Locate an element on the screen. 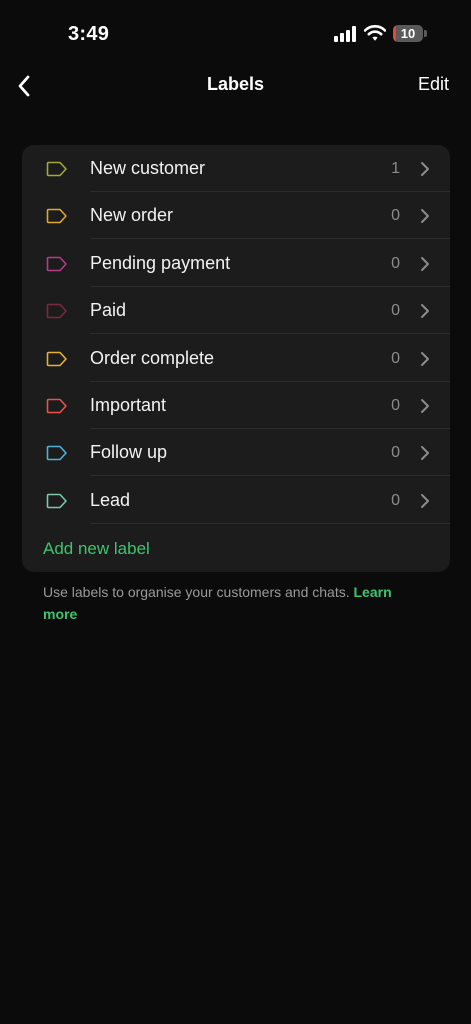 This screenshot has width=471, height=1024. label-count: 1 is located at coordinates (395, 168).